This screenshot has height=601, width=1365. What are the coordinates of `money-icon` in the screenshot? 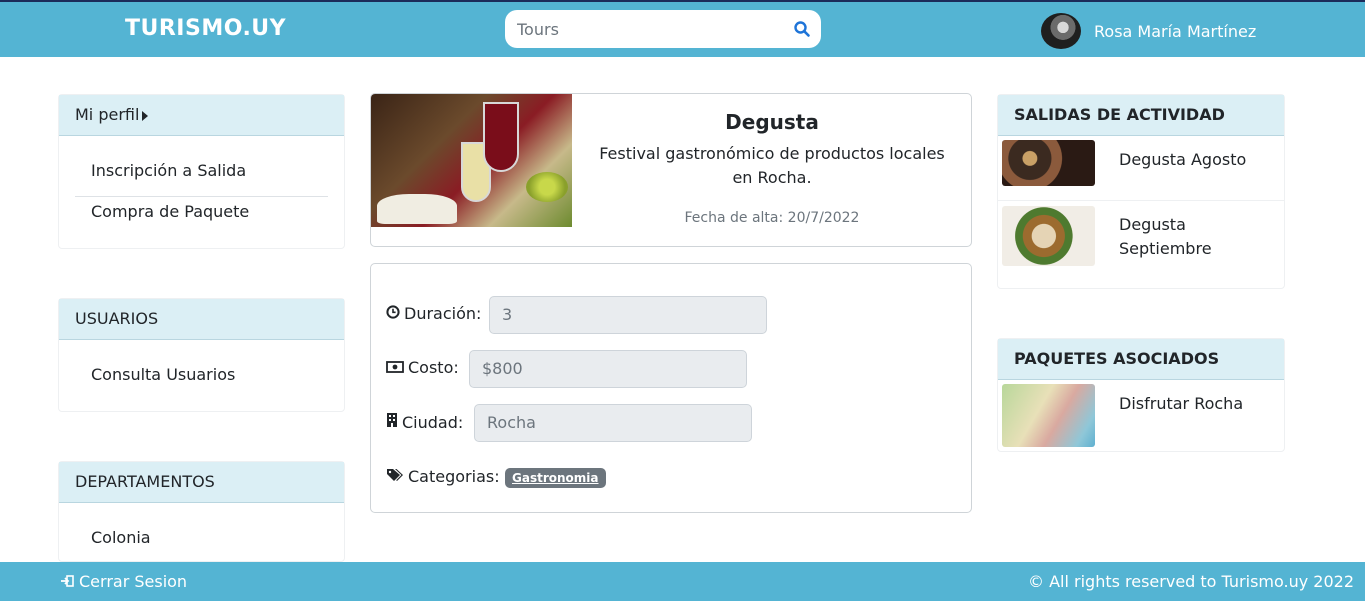 It's located at (395, 367).